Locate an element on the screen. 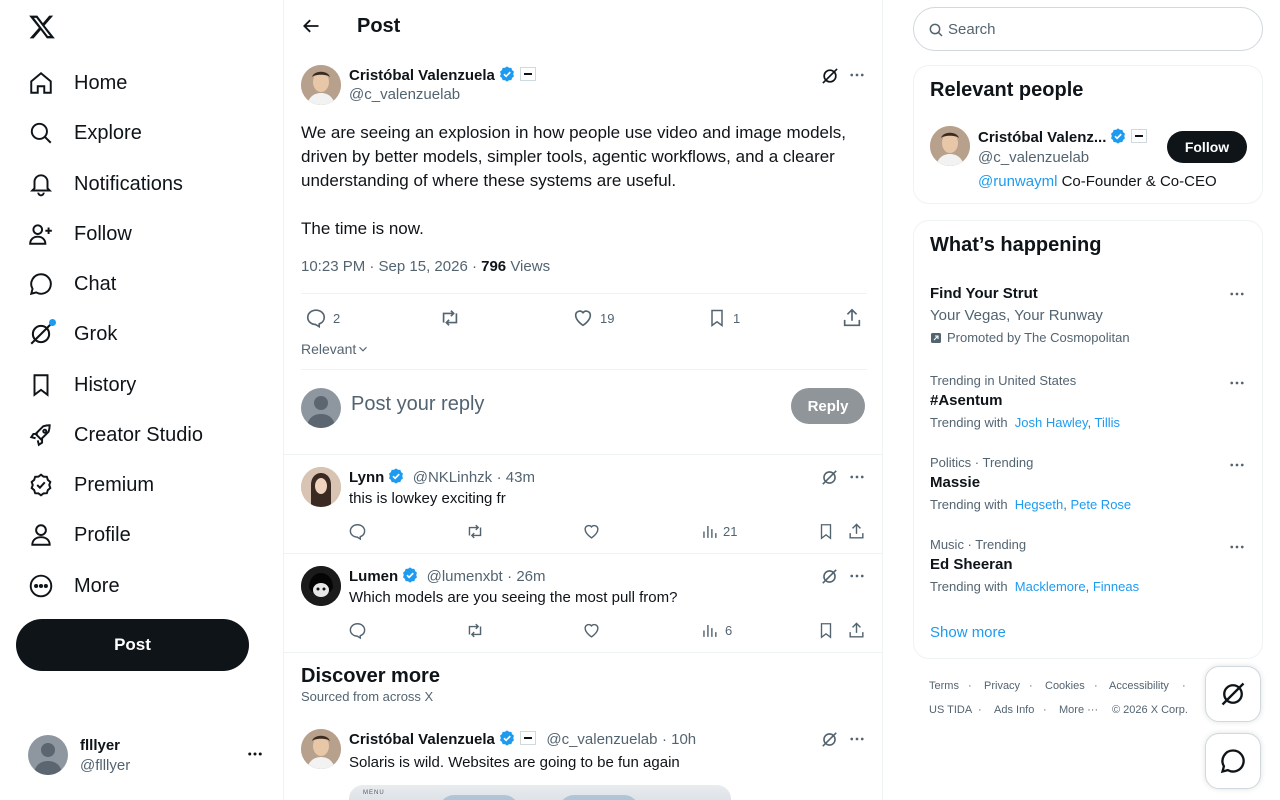  trend-with: Trending with Hegseth, Pete Rose is located at coordinates (1031, 504).